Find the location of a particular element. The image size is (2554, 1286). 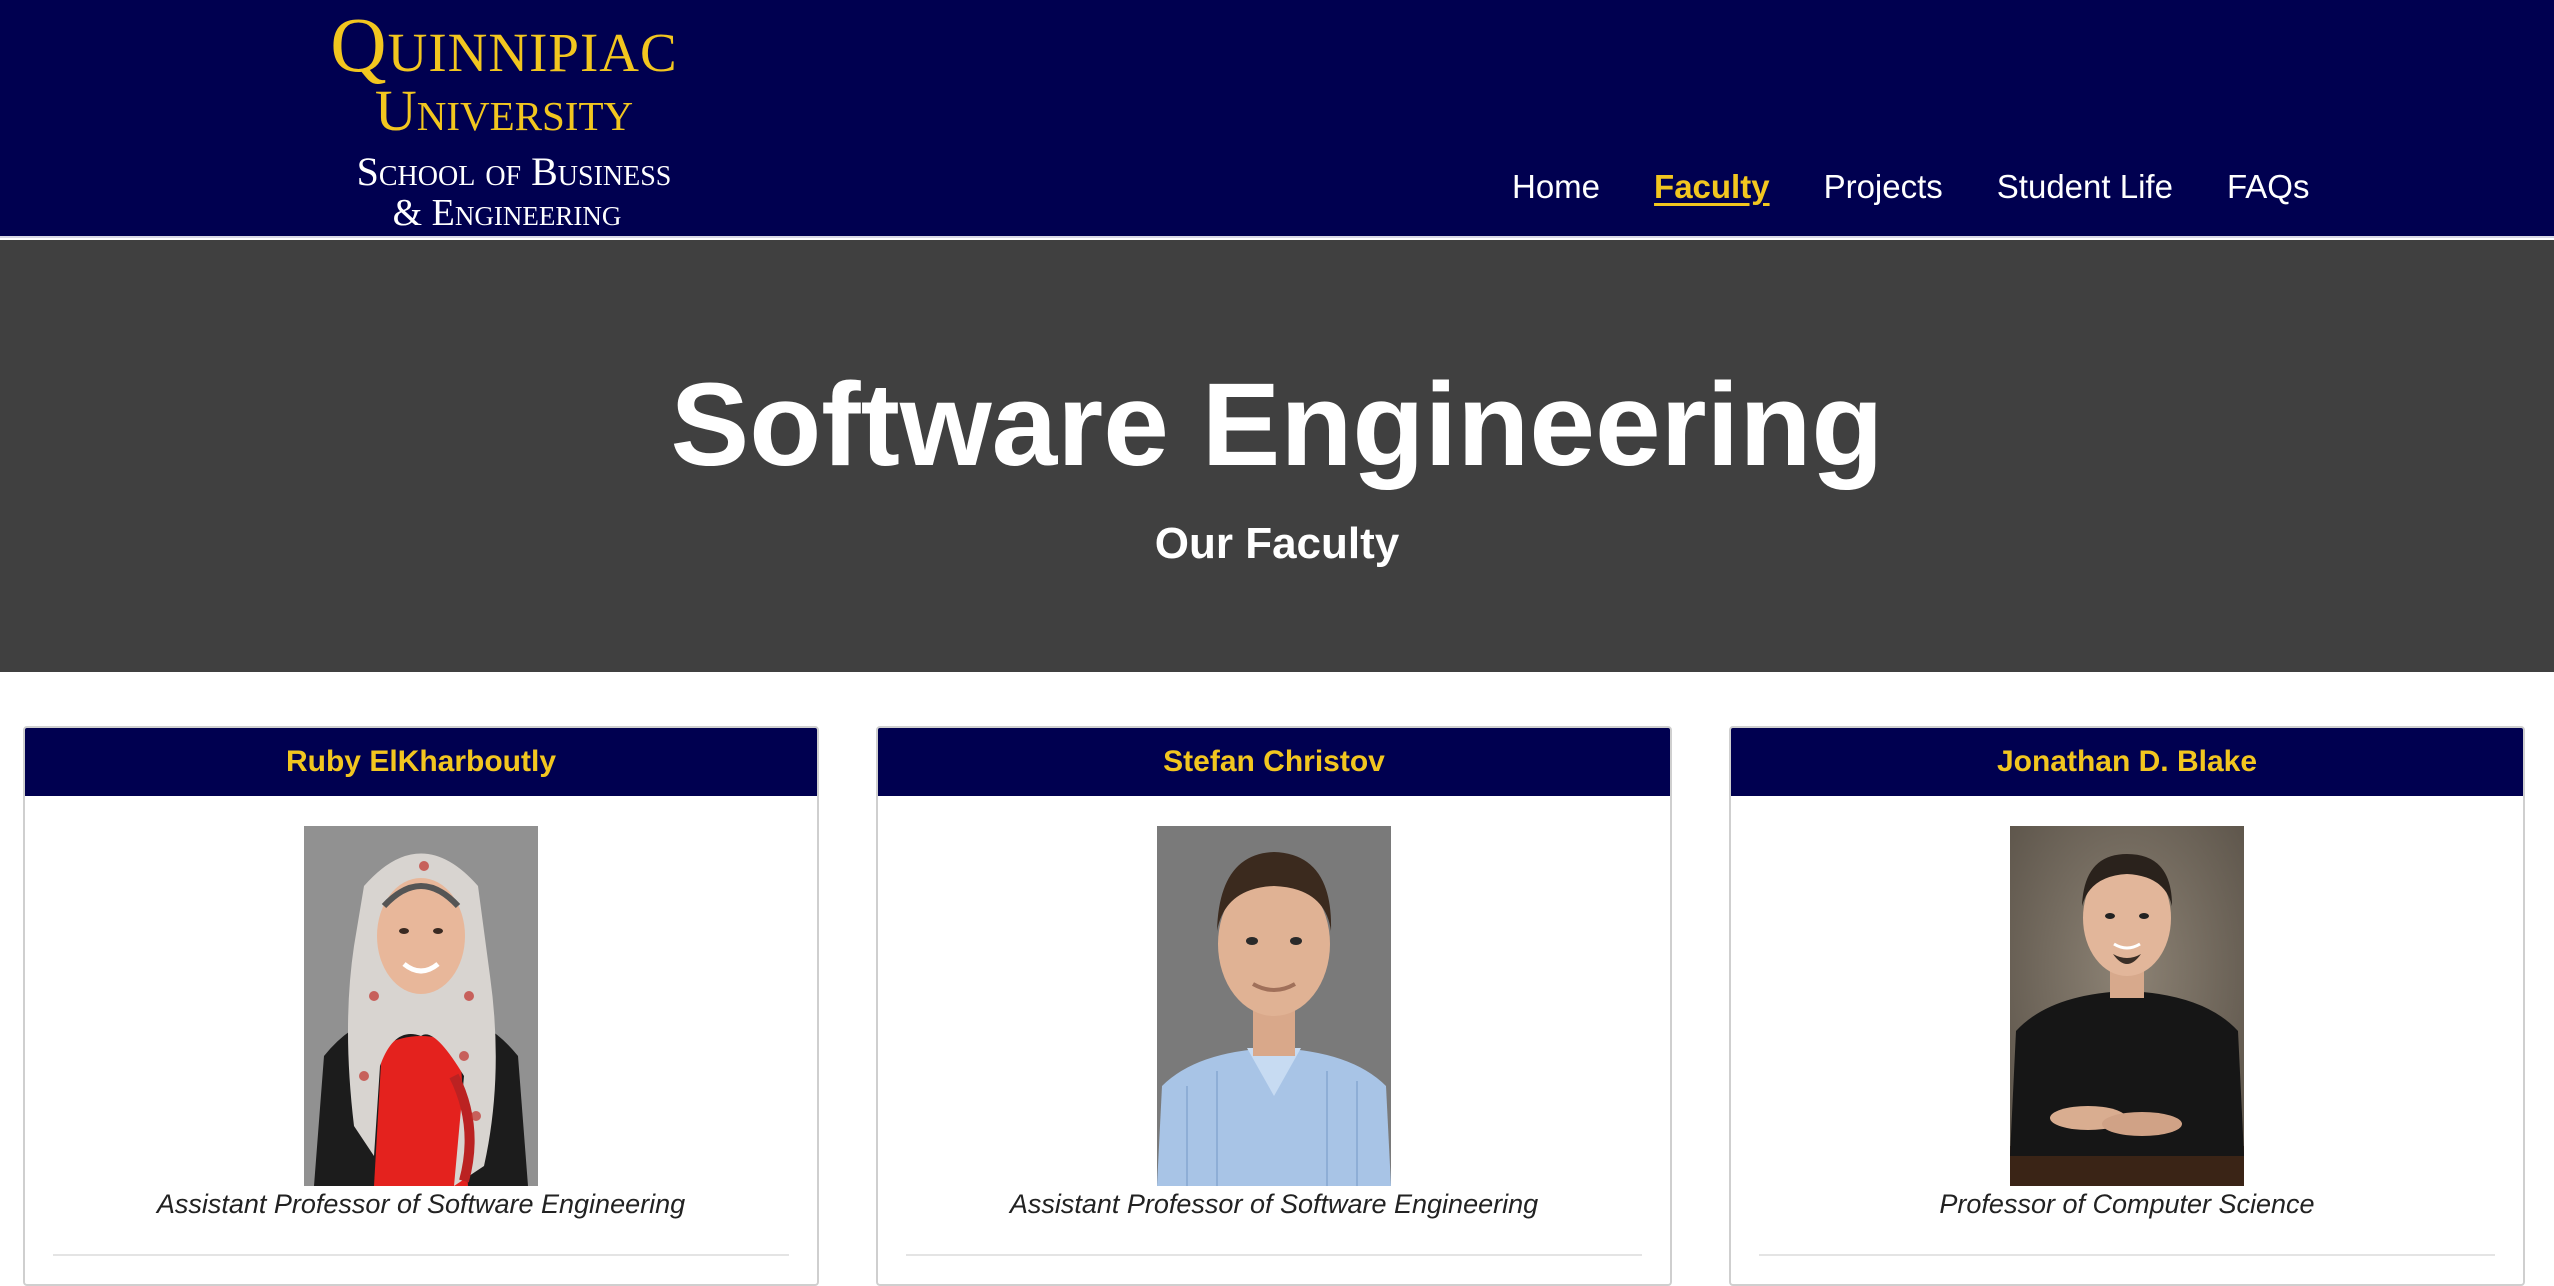

logo-line-university: University is located at coordinates (504, 110).